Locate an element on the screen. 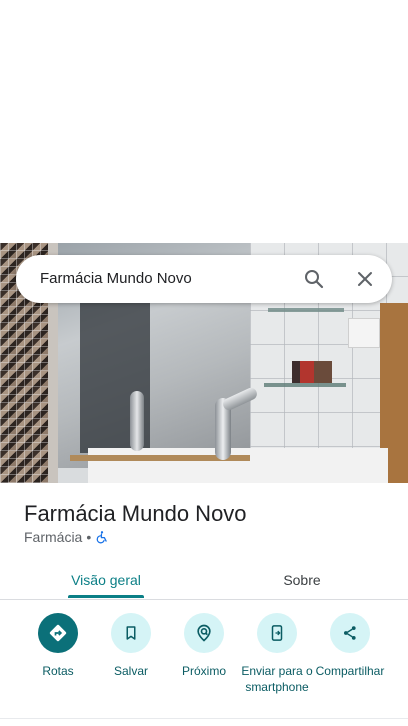  tab-about: Sobre is located at coordinates (302, 580).